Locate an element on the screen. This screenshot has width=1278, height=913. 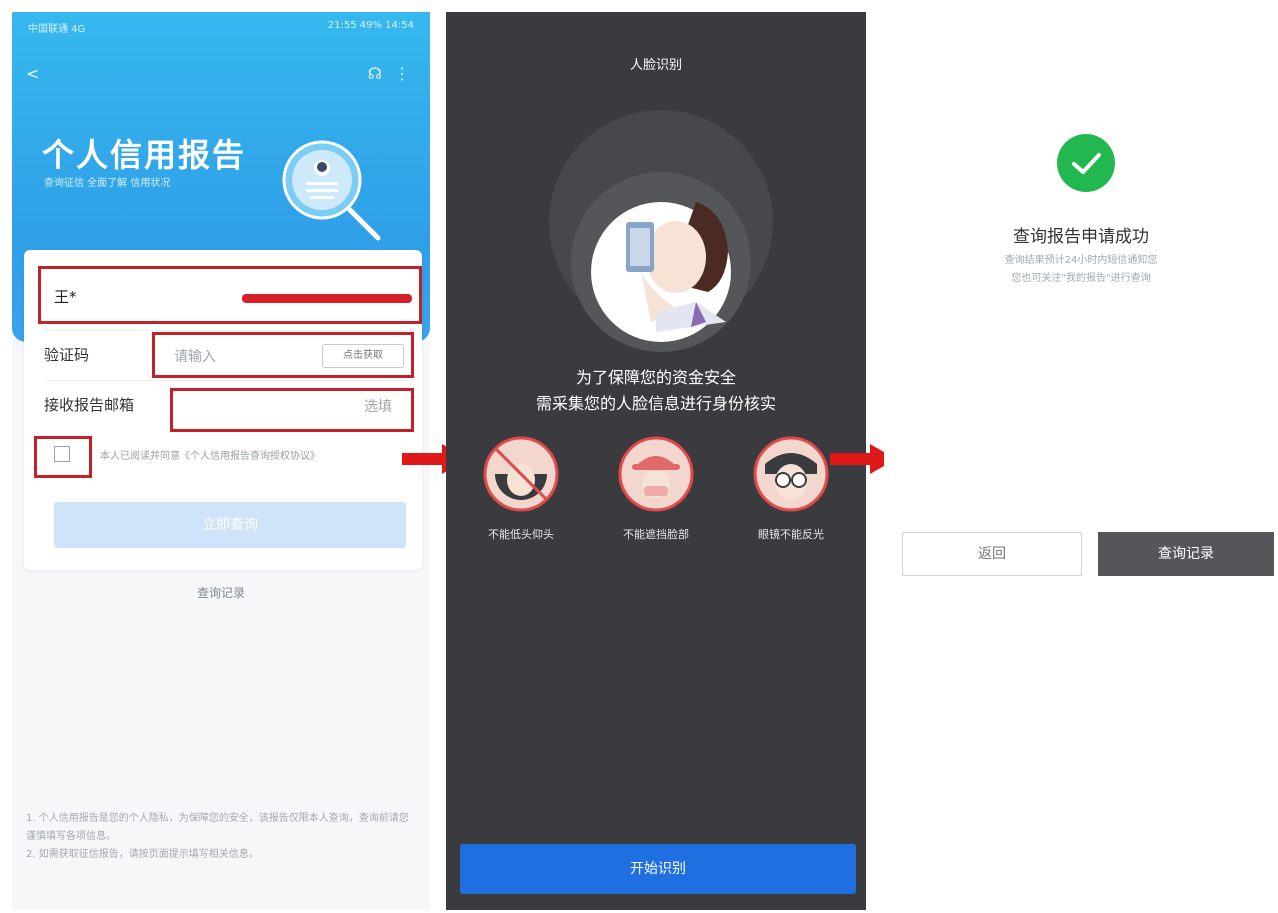
nav-bar: < ☊ ⋮ is located at coordinates (221, 76).